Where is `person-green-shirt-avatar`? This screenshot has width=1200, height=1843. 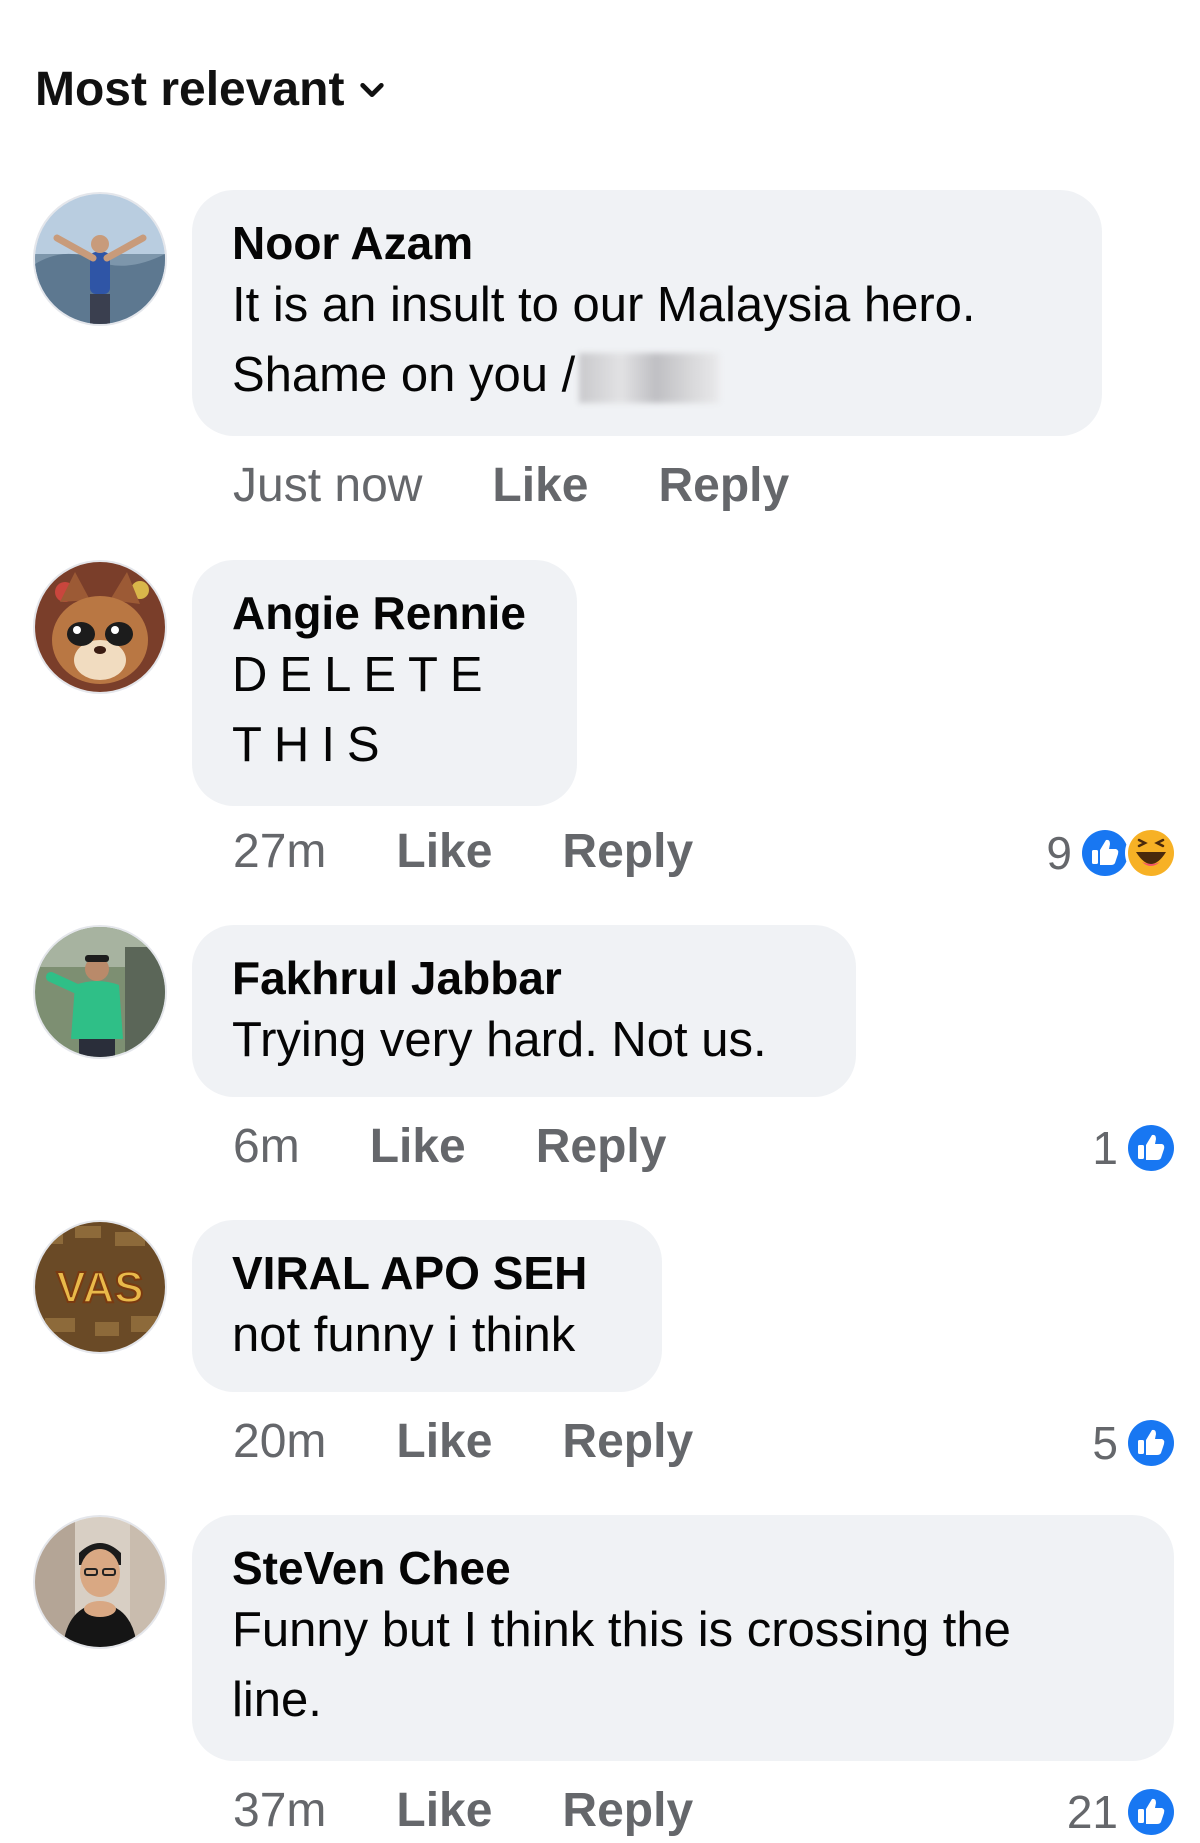 person-green-shirt-avatar is located at coordinates (100, 992).